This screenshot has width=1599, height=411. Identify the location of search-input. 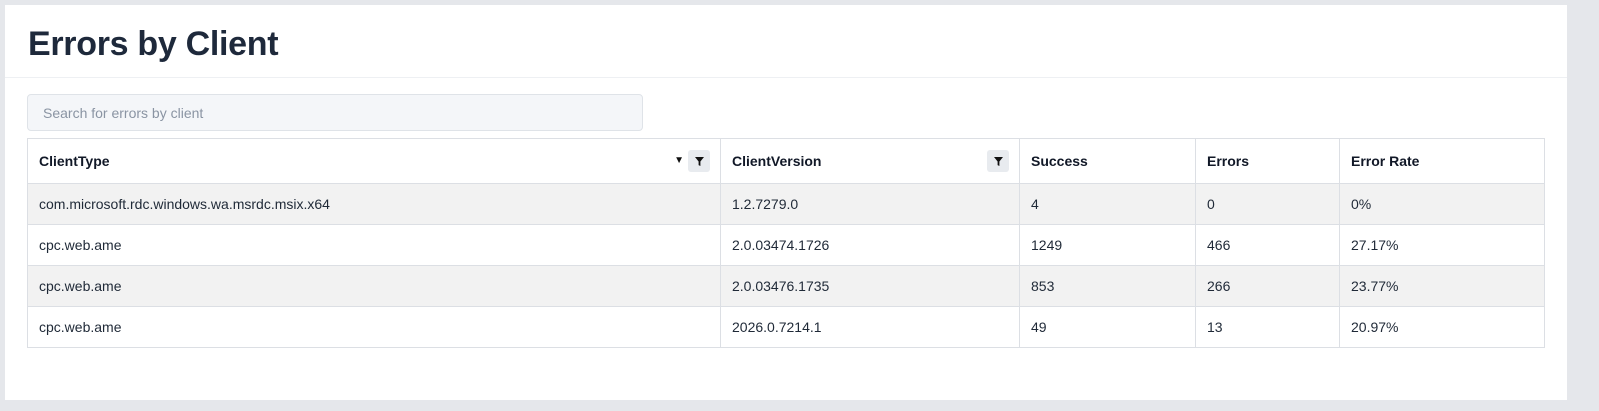
(335, 112).